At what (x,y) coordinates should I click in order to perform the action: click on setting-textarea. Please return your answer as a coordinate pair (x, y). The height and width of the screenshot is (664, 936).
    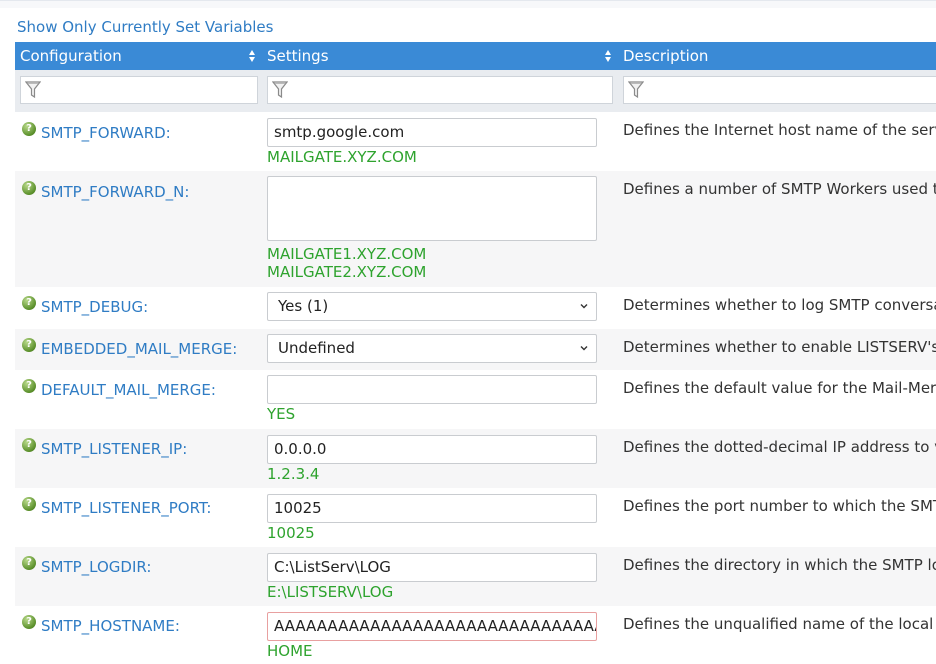
    Looking at the image, I should click on (432, 208).